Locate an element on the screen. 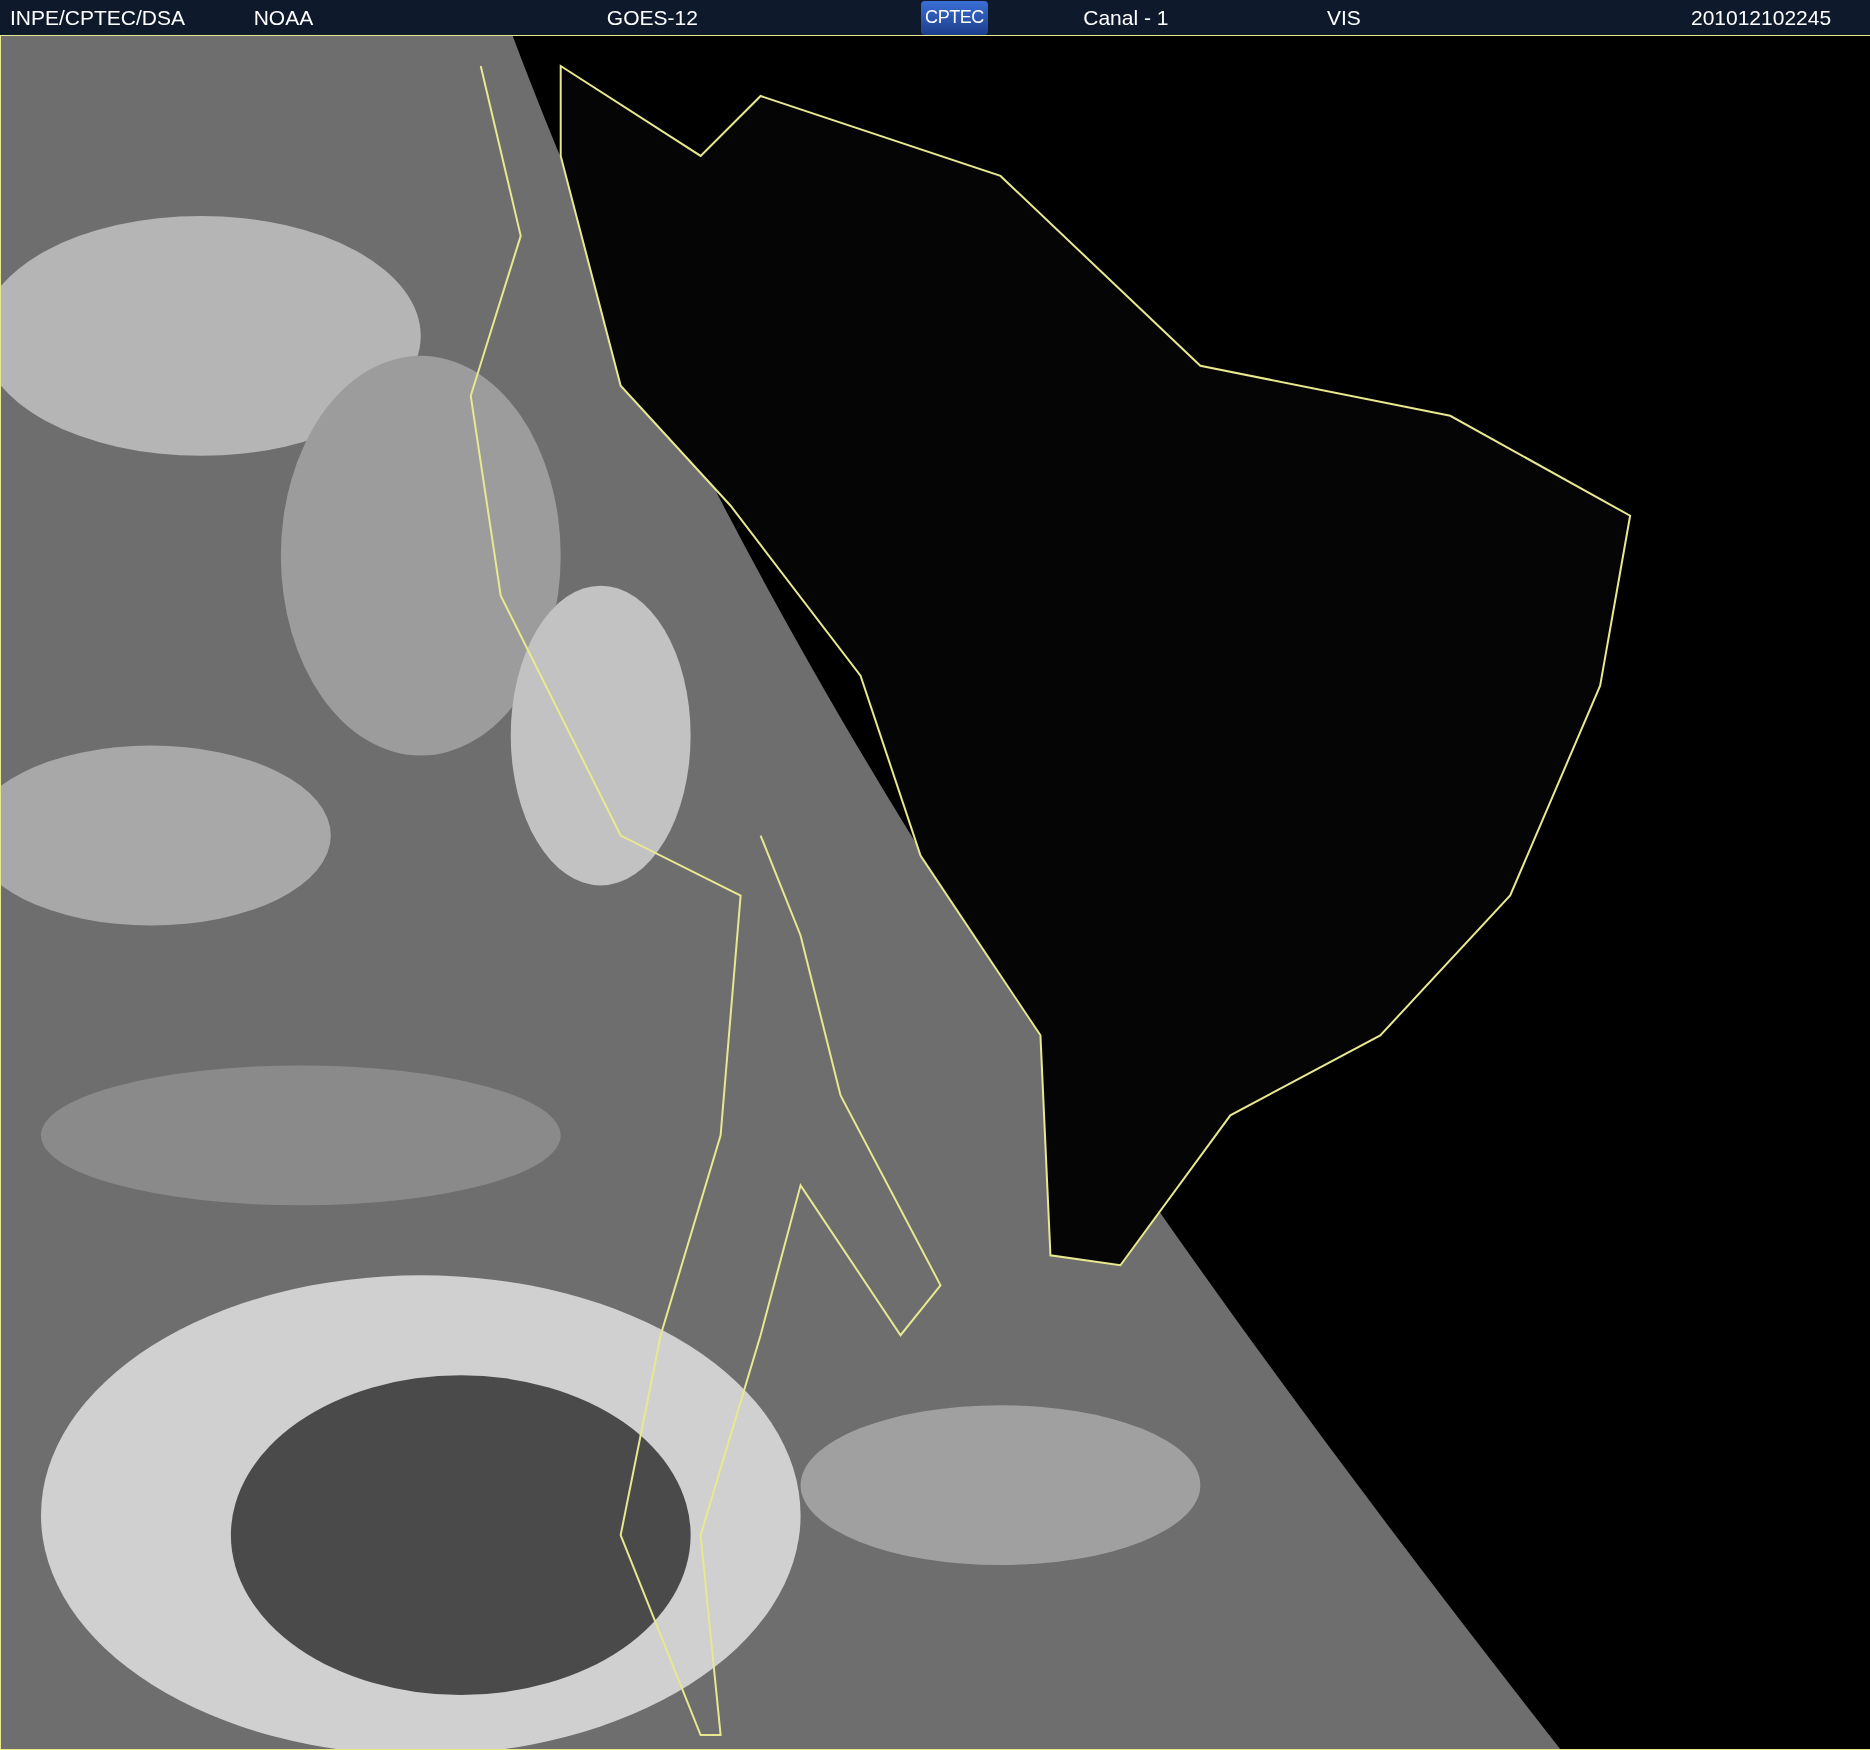 This screenshot has height=1750, width=1870. header-label: NOAA is located at coordinates (283, 17).